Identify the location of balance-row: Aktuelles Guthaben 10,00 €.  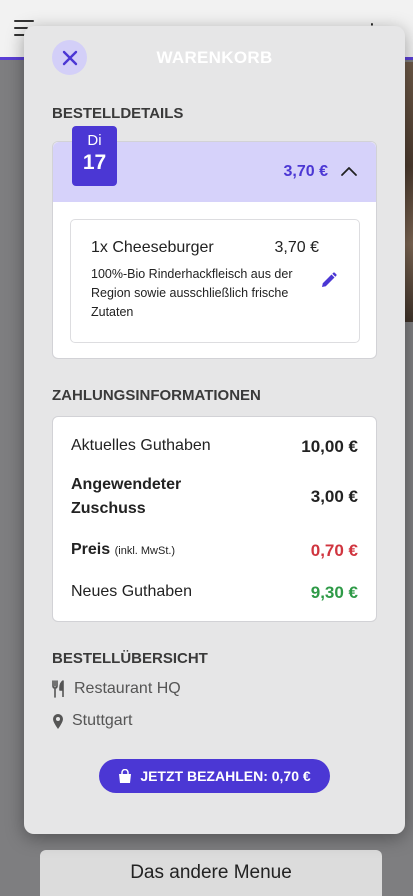
(214, 449).